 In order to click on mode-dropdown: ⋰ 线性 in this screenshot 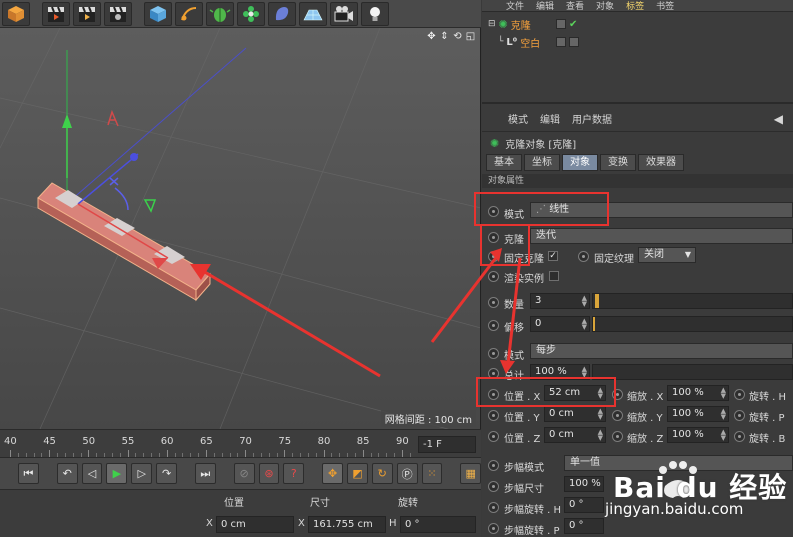, I will do `click(661, 210)`.